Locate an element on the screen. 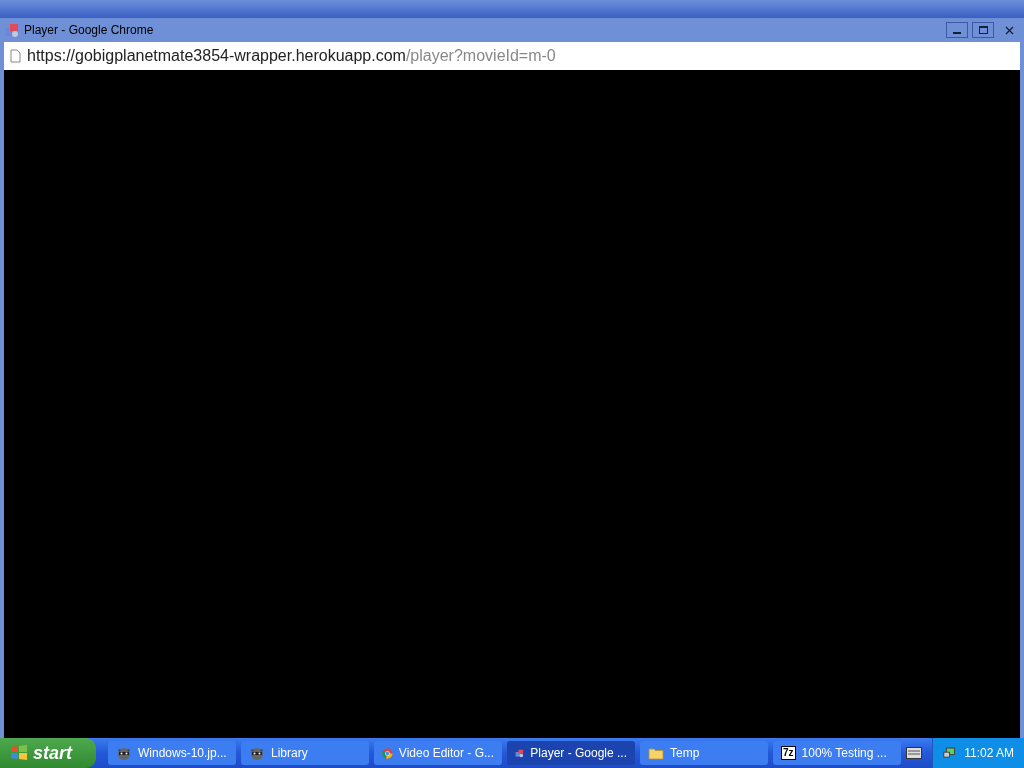  address-bar: https://gobigplanetmate3854-wrapper.herokuapp.com/player?movieId=m-0 is located at coordinates (512, 56).